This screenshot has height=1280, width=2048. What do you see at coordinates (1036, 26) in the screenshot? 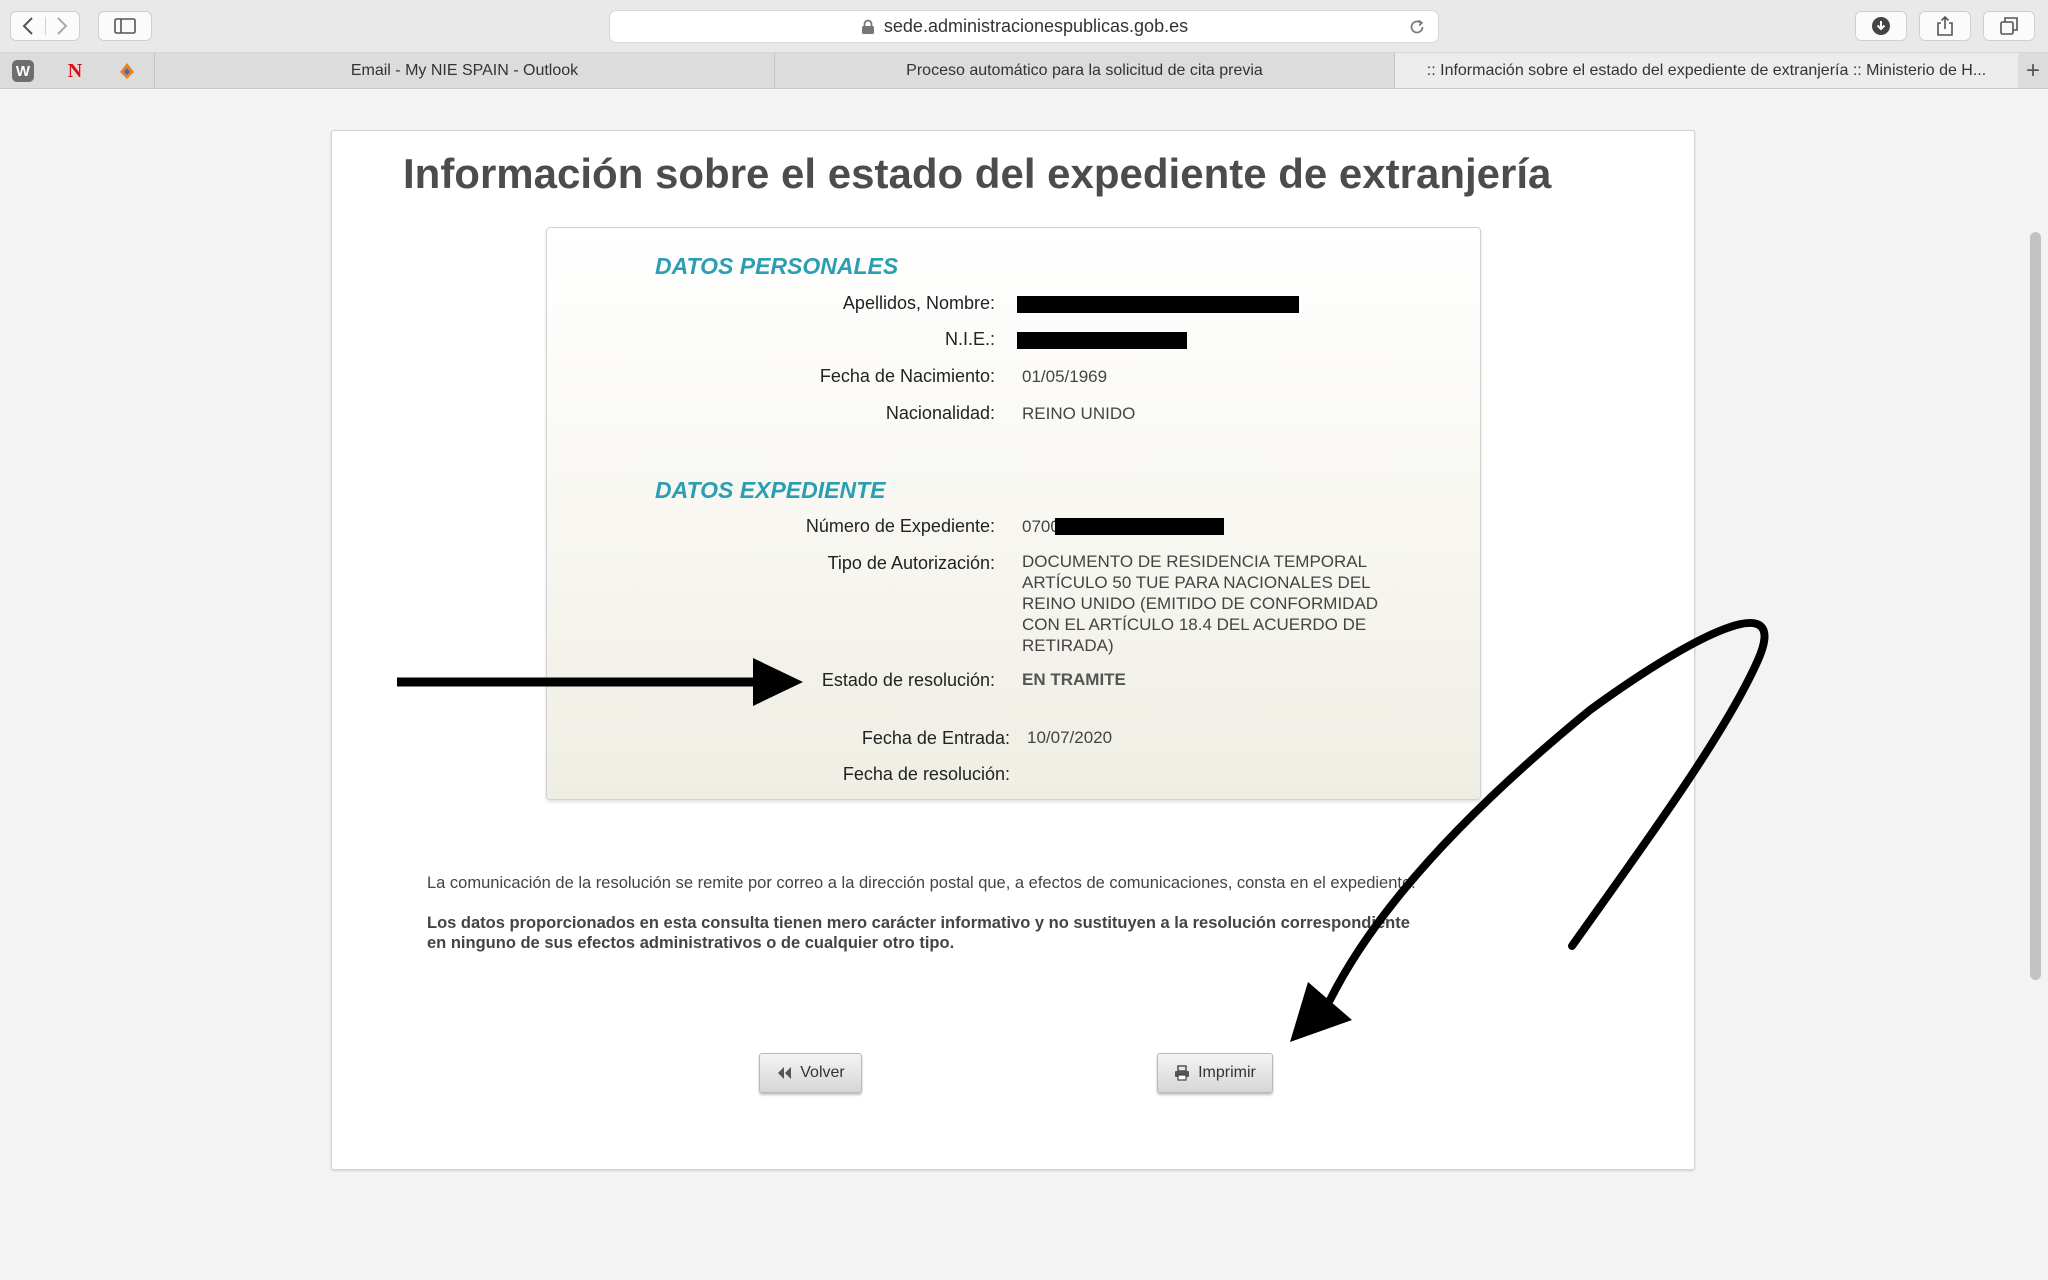
I see `address-url: sede.administracionespublicas.gob.es` at bounding box center [1036, 26].